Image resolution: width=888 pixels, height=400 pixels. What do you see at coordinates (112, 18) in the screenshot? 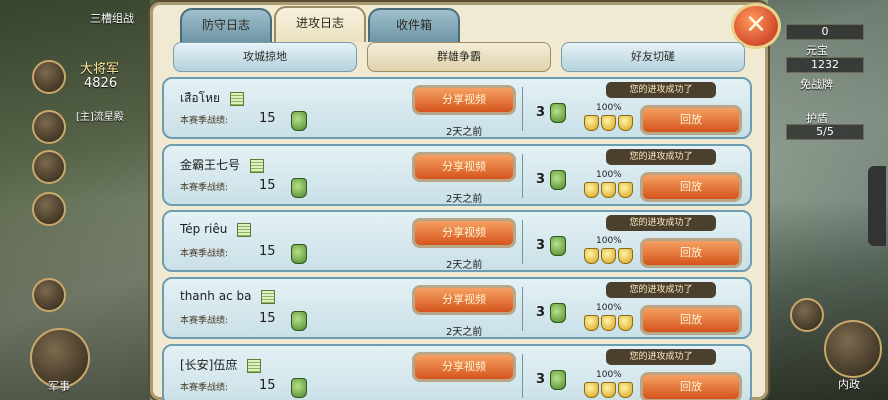
I see `hud-title: 三槽组战` at bounding box center [112, 18].